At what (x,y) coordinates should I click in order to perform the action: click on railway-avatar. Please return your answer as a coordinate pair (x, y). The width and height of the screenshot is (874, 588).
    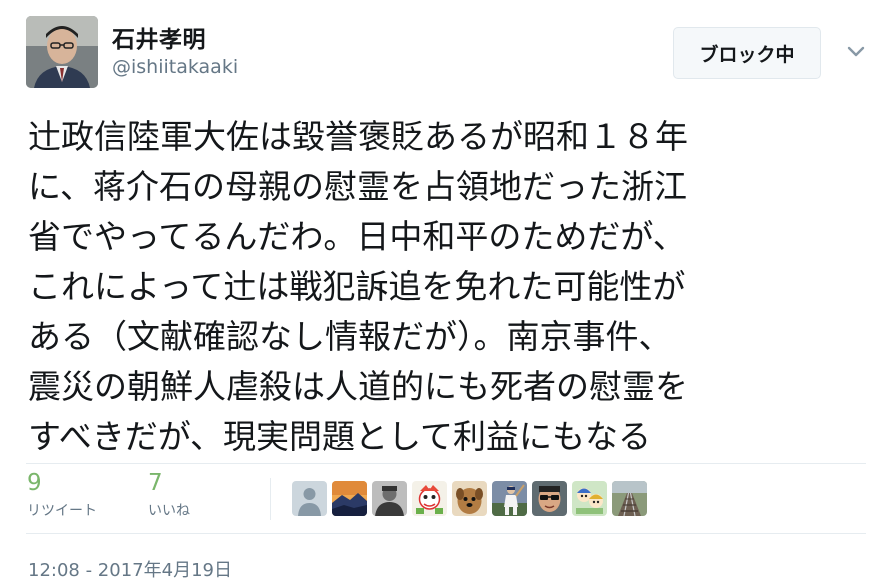
    Looking at the image, I should click on (629, 498).